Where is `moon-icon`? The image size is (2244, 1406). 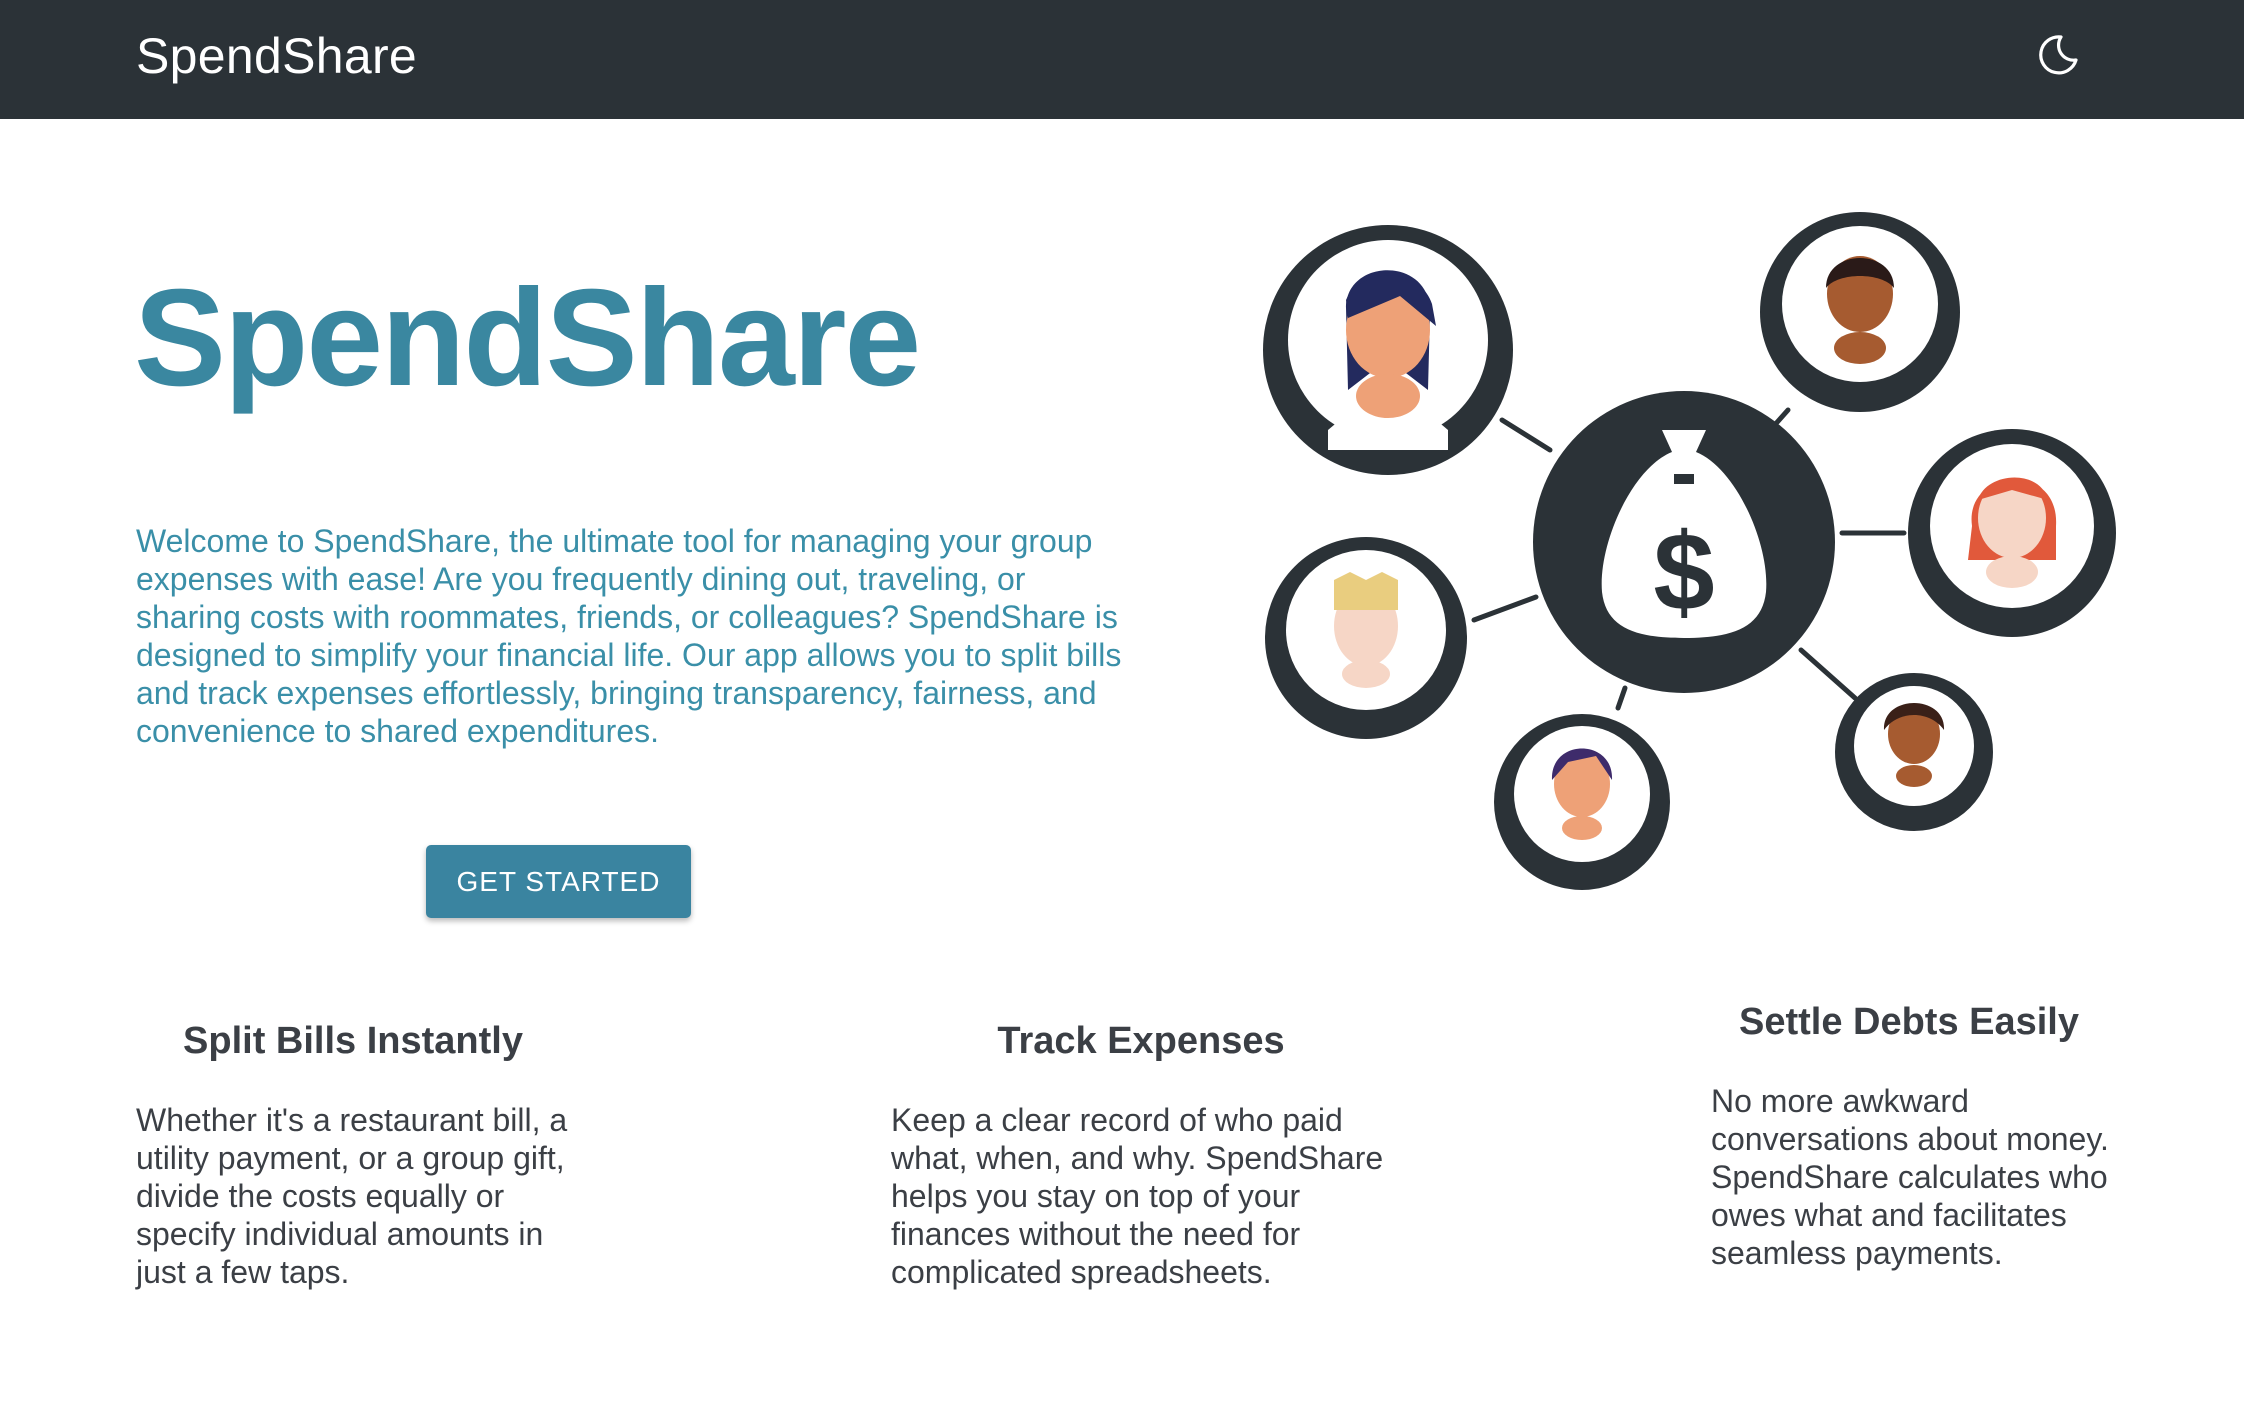 moon-icon is located at coordinates (2058, 55).